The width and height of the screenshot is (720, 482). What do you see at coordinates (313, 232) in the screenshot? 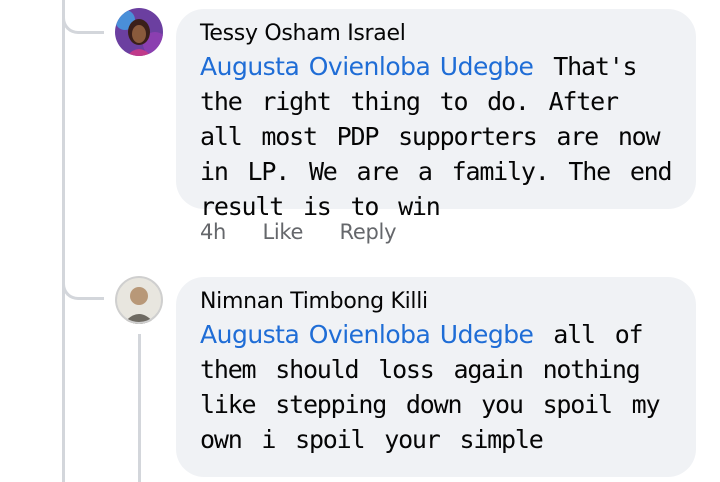
I see `comment-actions: 4h Like Reply` at bounding box center [313, 232].